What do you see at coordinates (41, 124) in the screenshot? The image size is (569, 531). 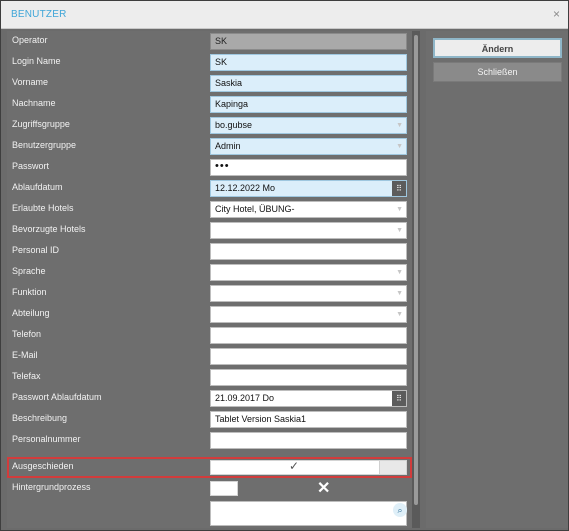 I see `label-zugriffsgruppe: Zugriffsgruppe` at bounding box center [41, 124].